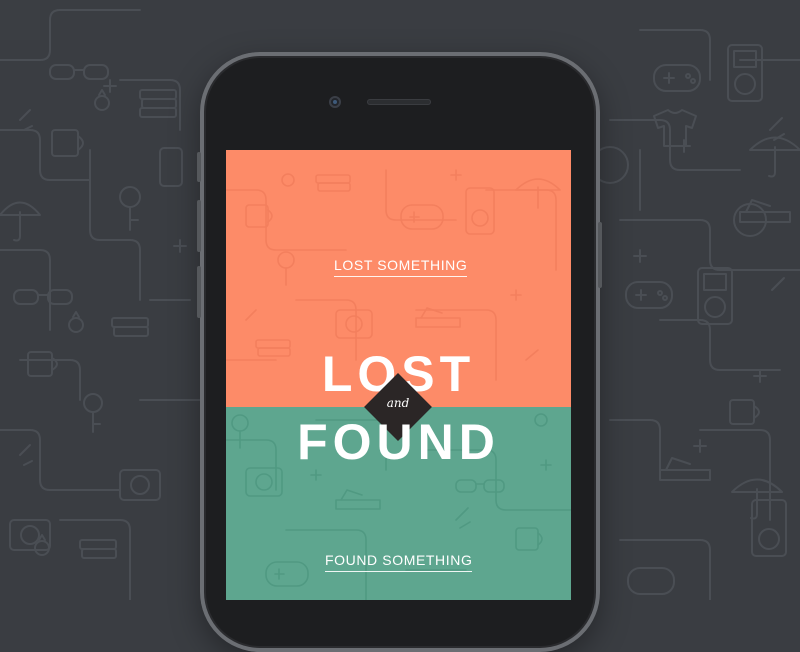 The height and width of the screenshot is (652, 800). What do you see at coordinates (199, 167) in the screenshot?
I see `mute-switch` at bounding box center [199, 167].